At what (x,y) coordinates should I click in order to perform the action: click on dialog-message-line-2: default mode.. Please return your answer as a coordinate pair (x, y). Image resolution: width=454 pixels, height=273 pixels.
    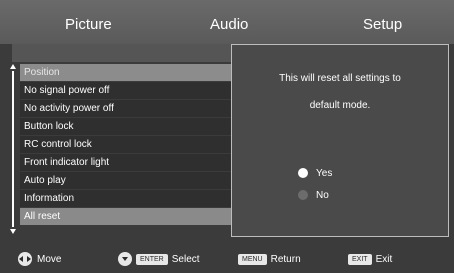
    Looking at the image, I should click on (340, 105).